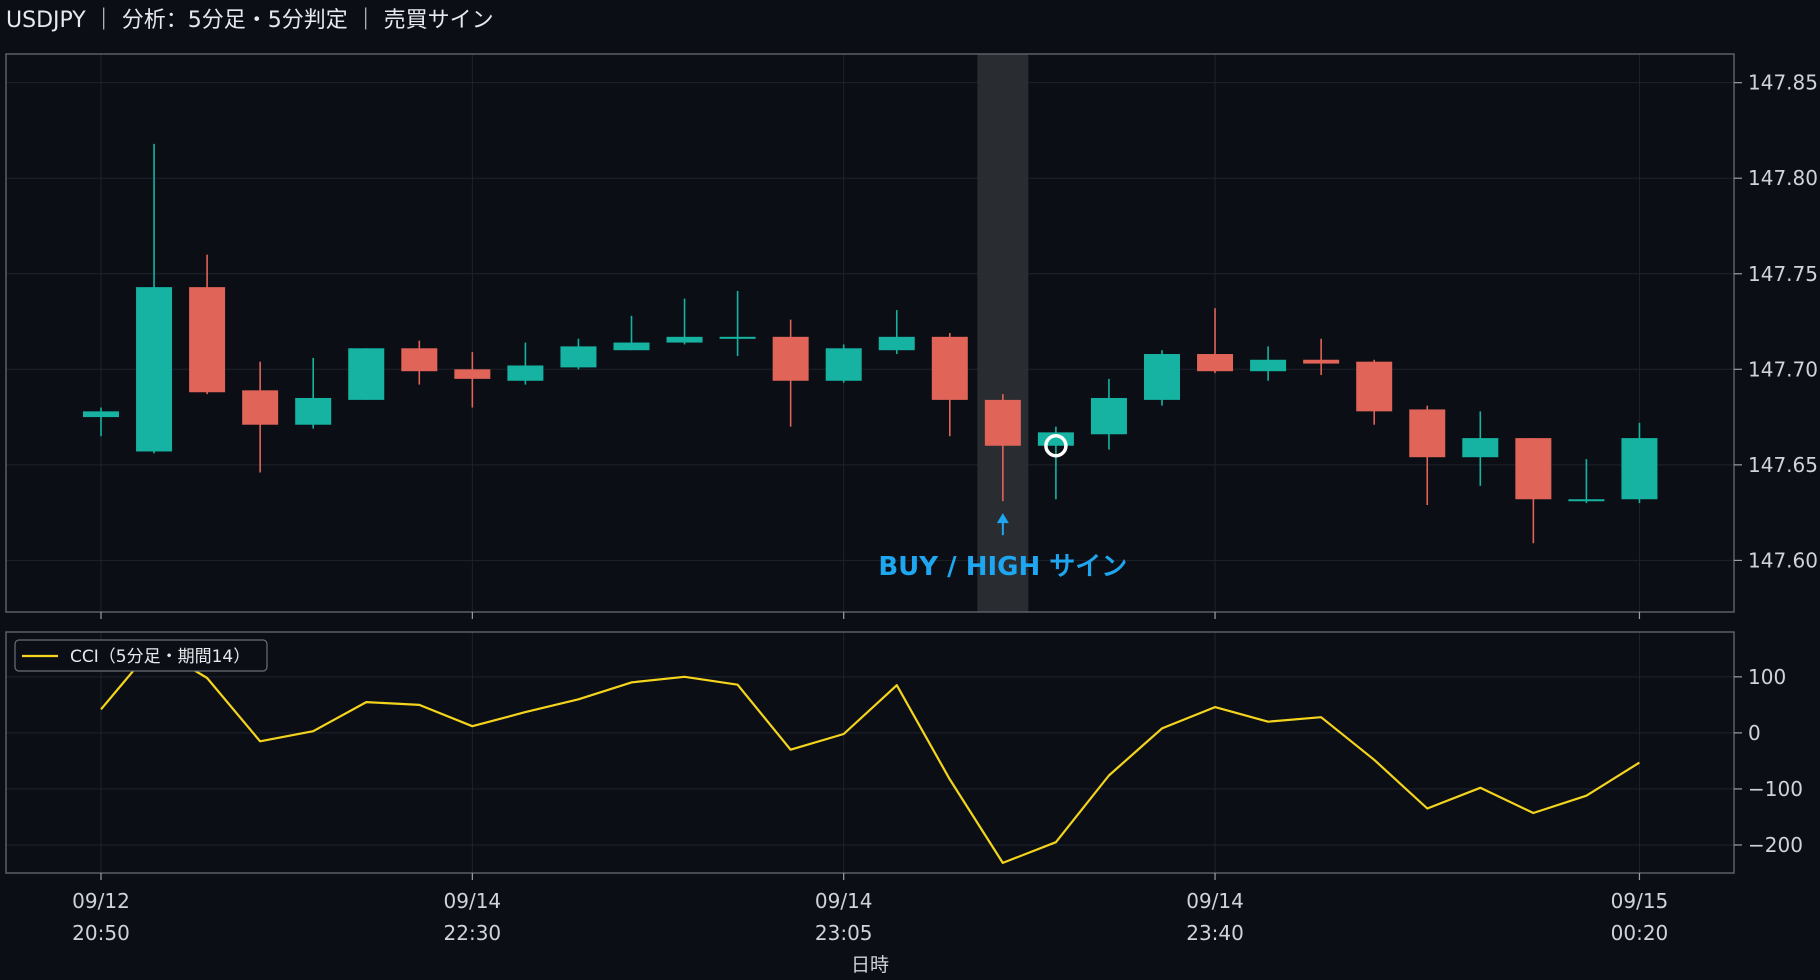 The height and width of the screenshot is (980, 1820). Describe the element at coordinates (1002, 567) in the screenshot. I see `signal-label: BUY / HIGH サイン` at that location.